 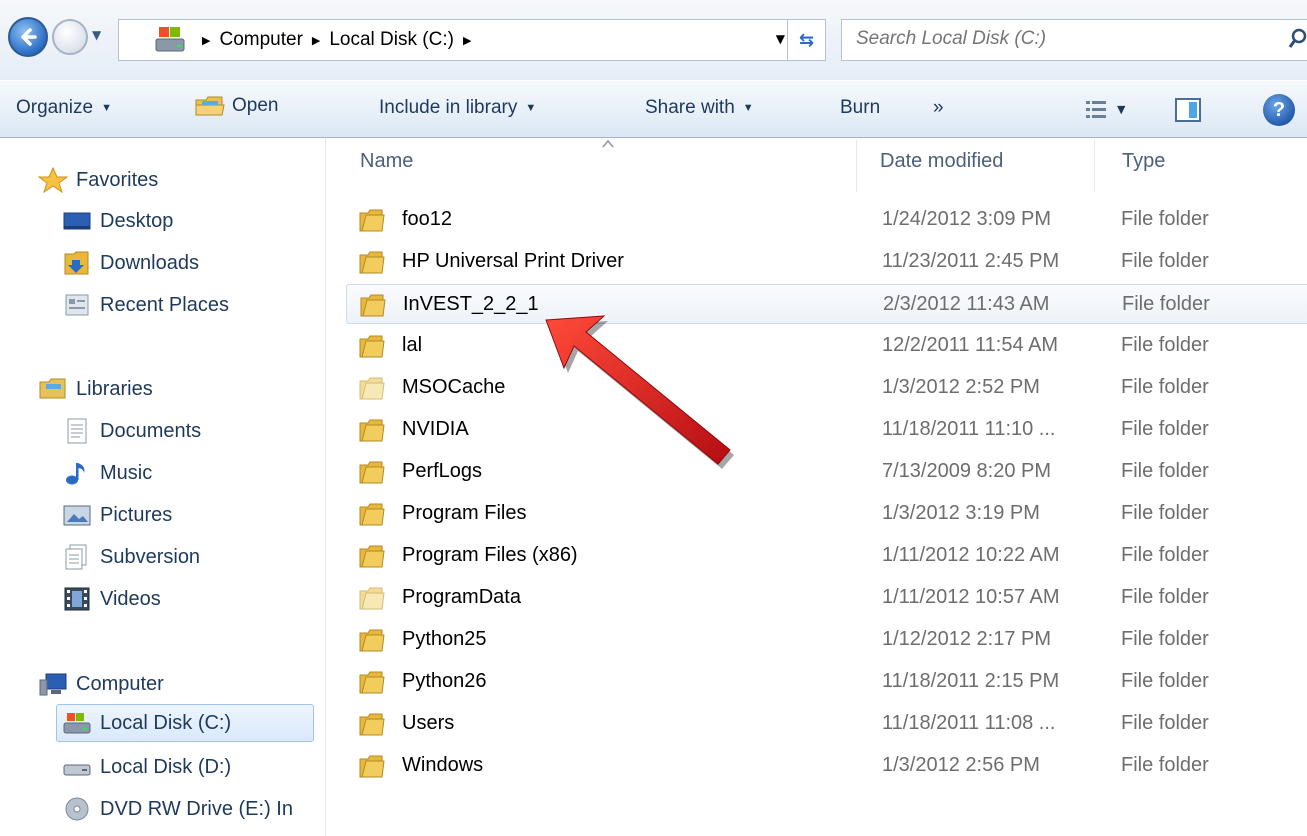 I want to click on share-with-label: Share with, so click(x=690, y=107).